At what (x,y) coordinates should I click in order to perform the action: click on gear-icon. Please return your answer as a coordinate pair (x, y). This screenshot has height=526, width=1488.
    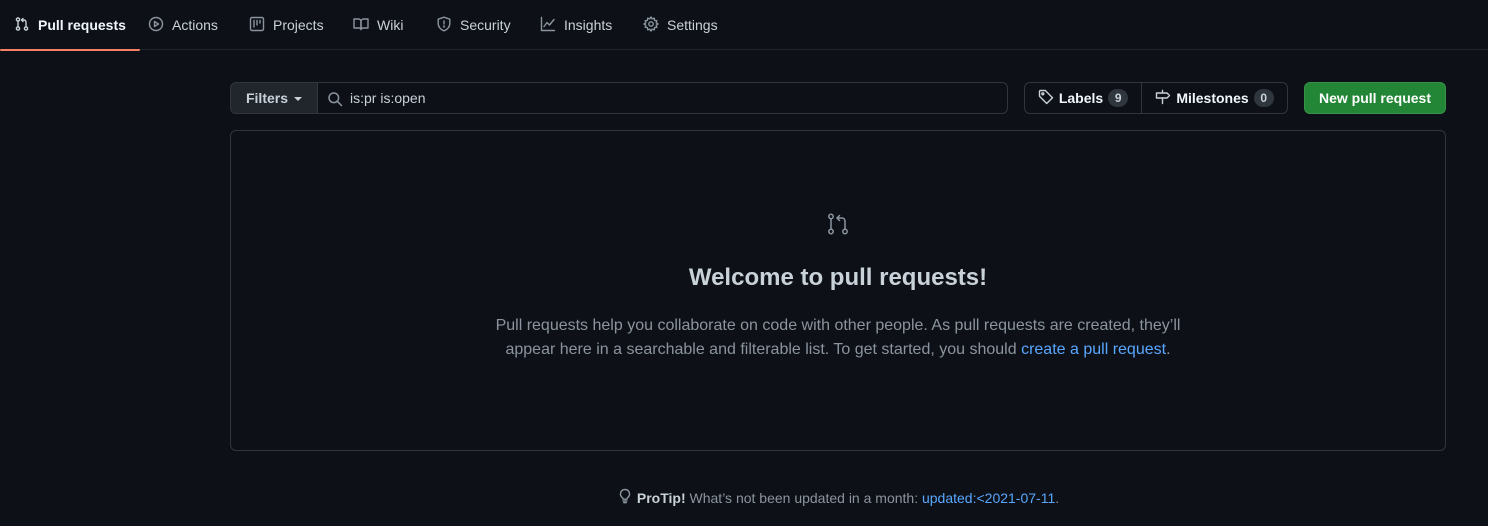
    Looking at the image, I should click on (651, 25).